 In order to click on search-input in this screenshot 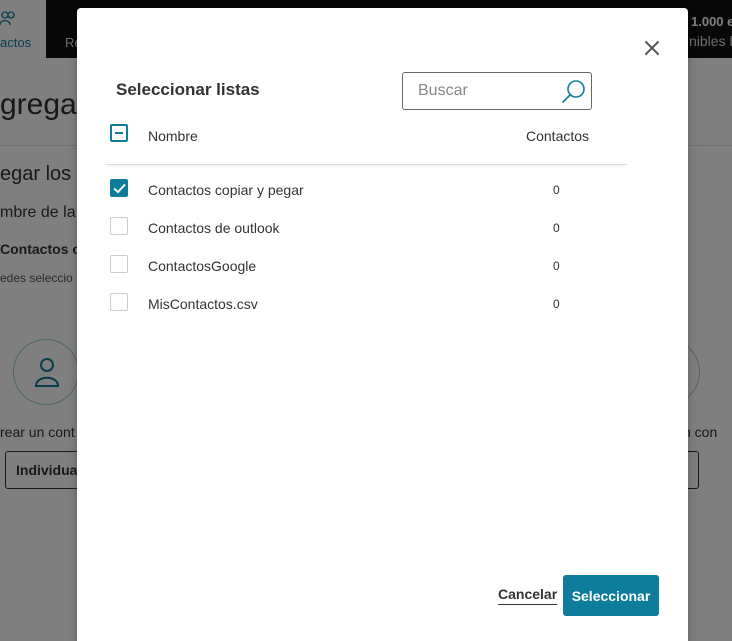, I will do `click(478, 91)`.